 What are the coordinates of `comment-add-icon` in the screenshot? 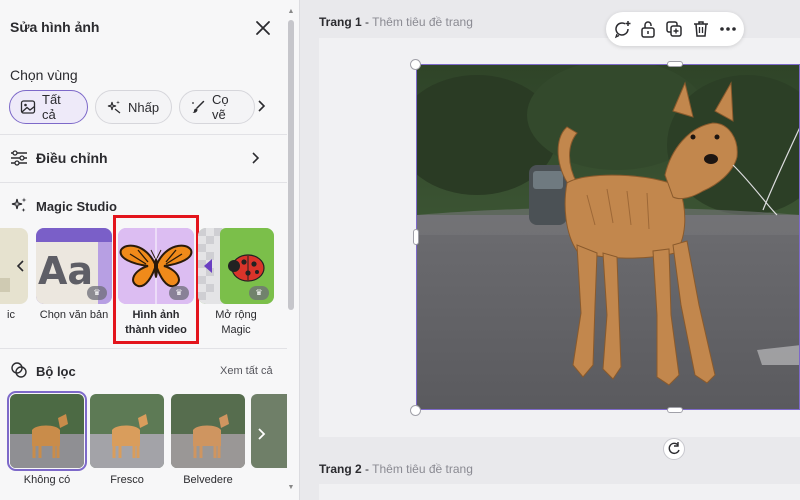 It's located at (622, 30).